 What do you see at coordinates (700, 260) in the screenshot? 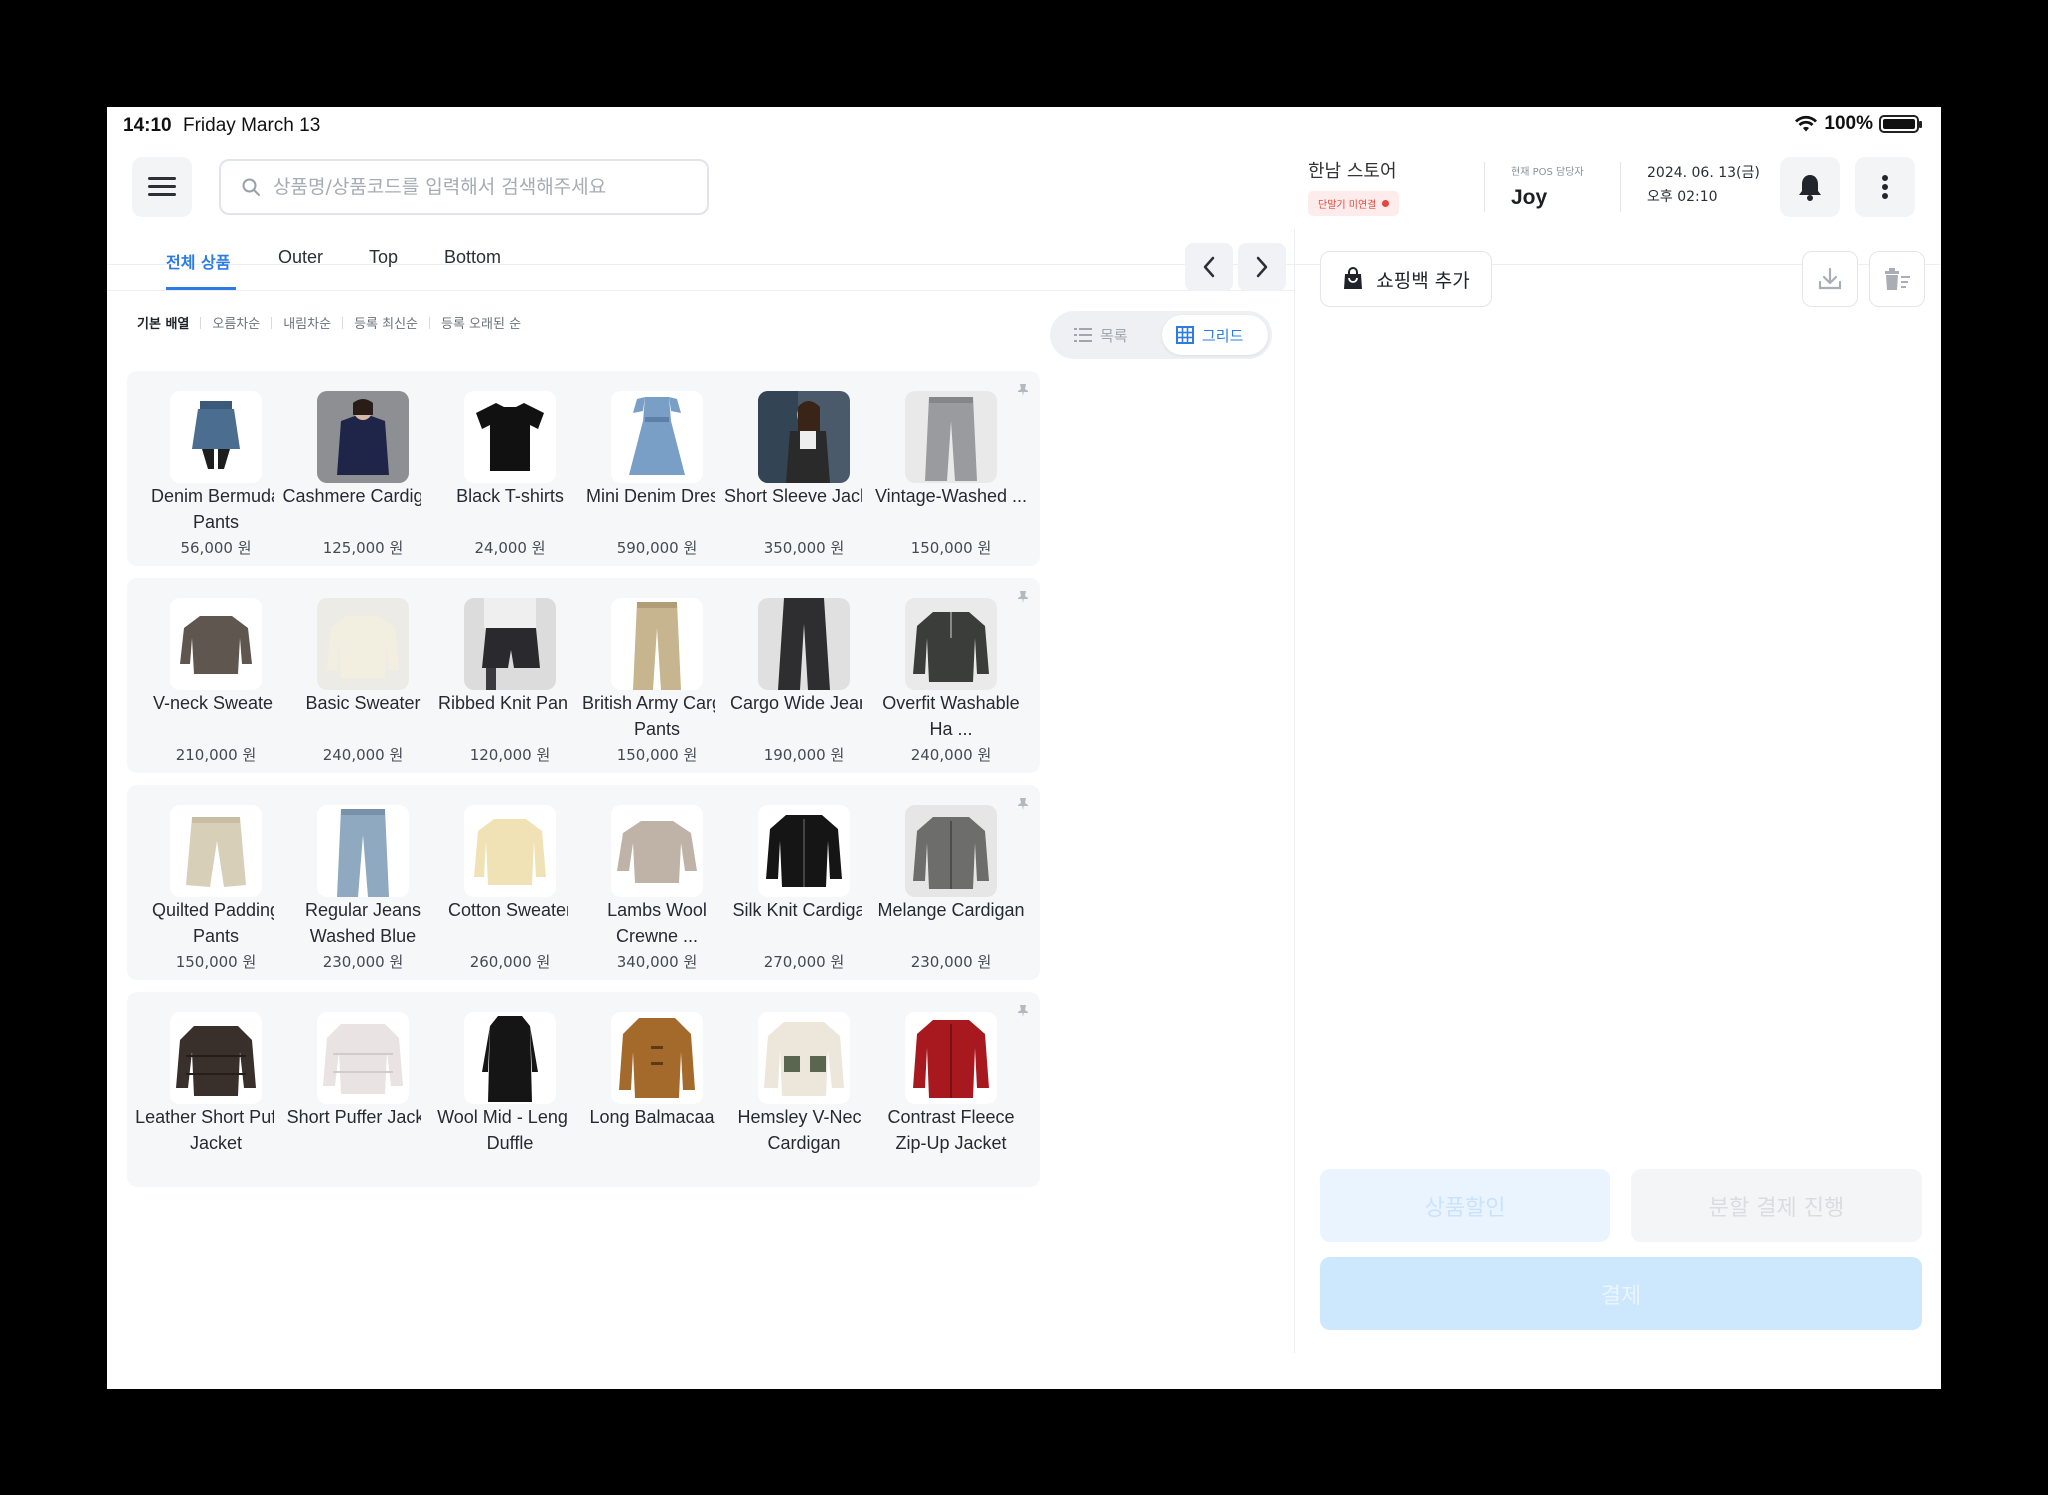
I see `category-tabs: 전체 상품 Outer Top Bottom` at bounding box center [700, 260].